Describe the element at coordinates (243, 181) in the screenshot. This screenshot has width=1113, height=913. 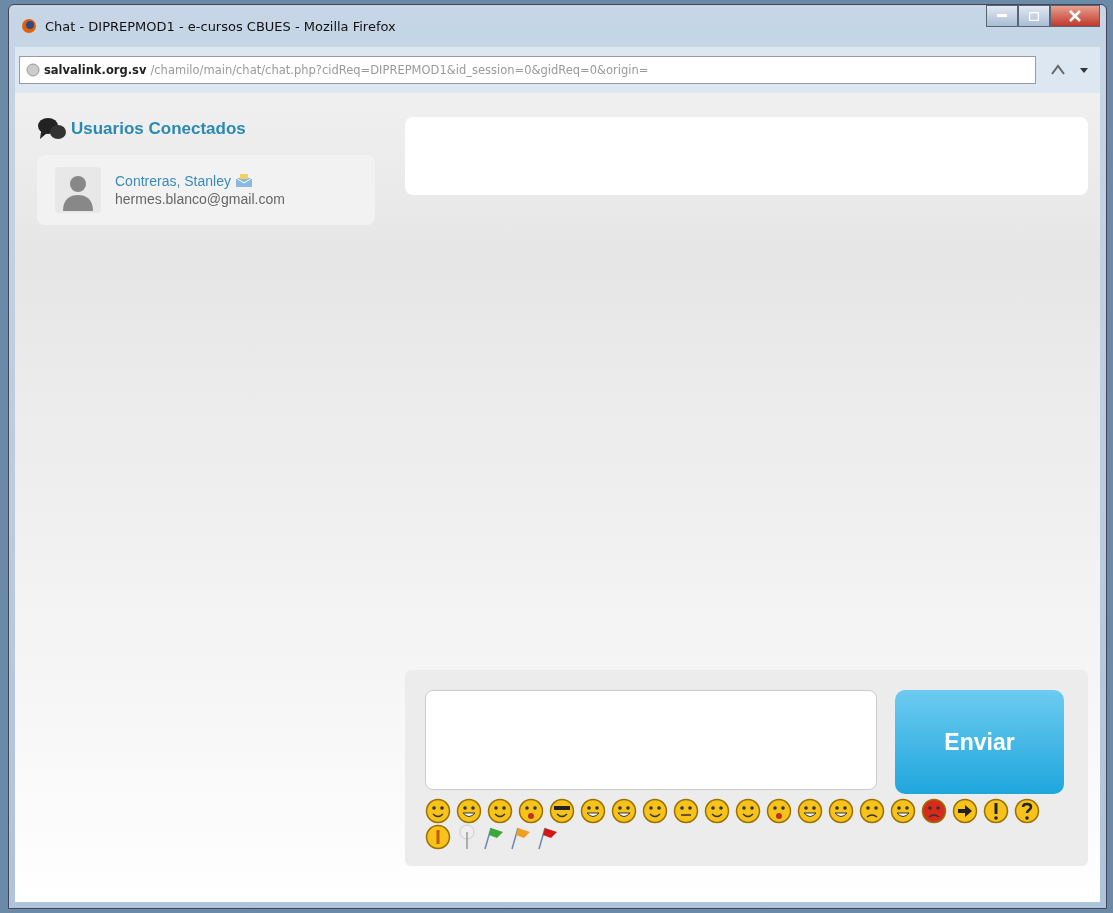
I see `mail-icon` at that location.